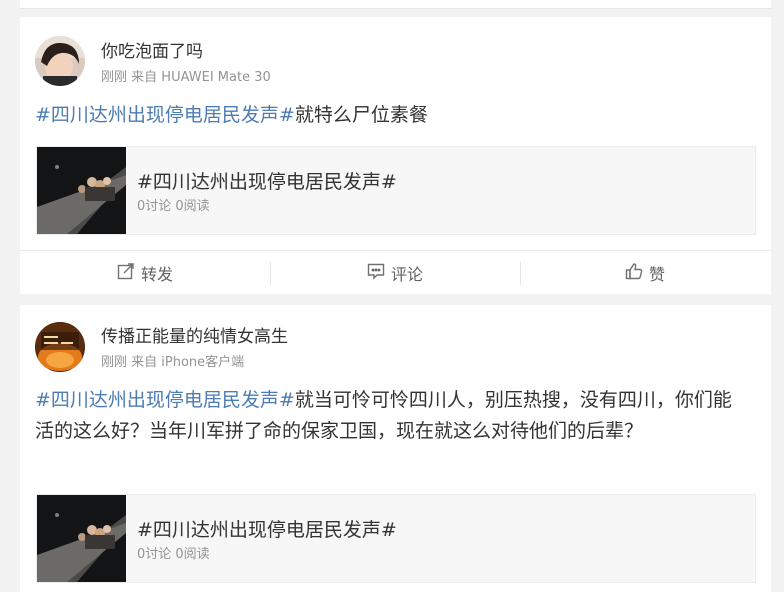 This screenshot has height=592, width=784. Describe the element at coordinates (194, 334) in the screenshot. I see `username: 传播正能量的纯情女高生` at that location.